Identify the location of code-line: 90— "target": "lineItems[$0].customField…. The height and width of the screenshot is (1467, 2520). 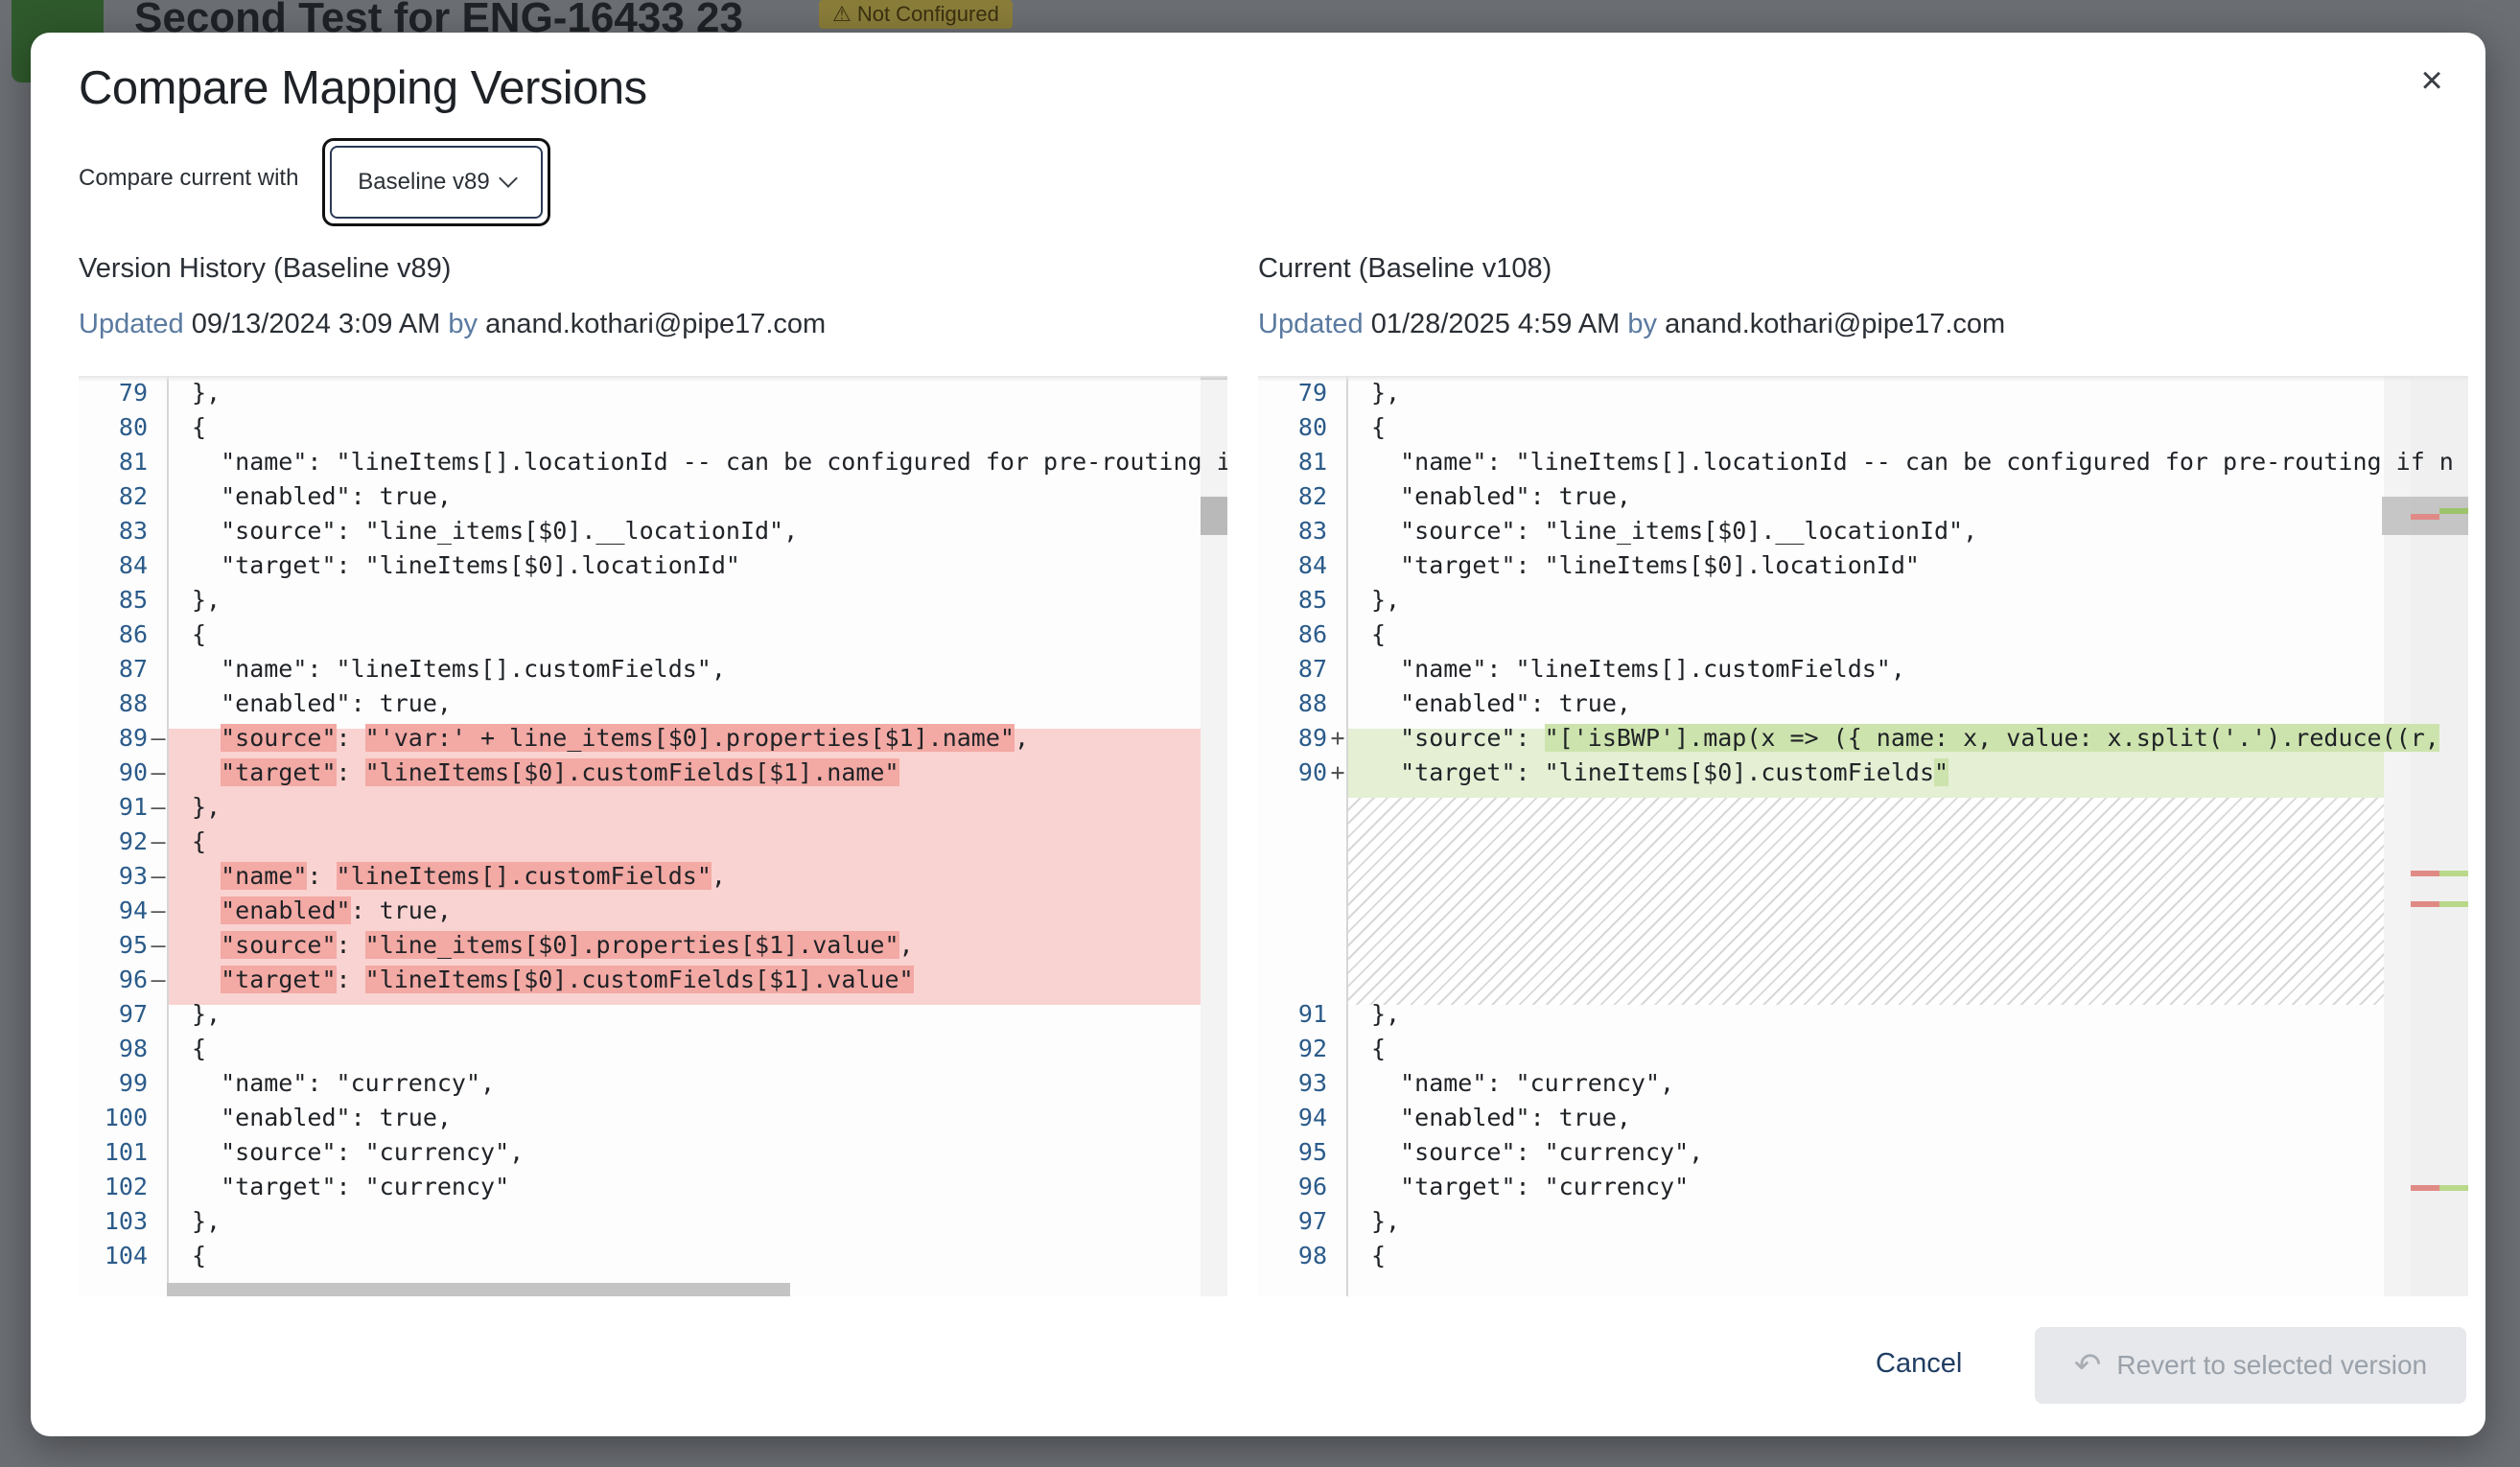
(653, 773).